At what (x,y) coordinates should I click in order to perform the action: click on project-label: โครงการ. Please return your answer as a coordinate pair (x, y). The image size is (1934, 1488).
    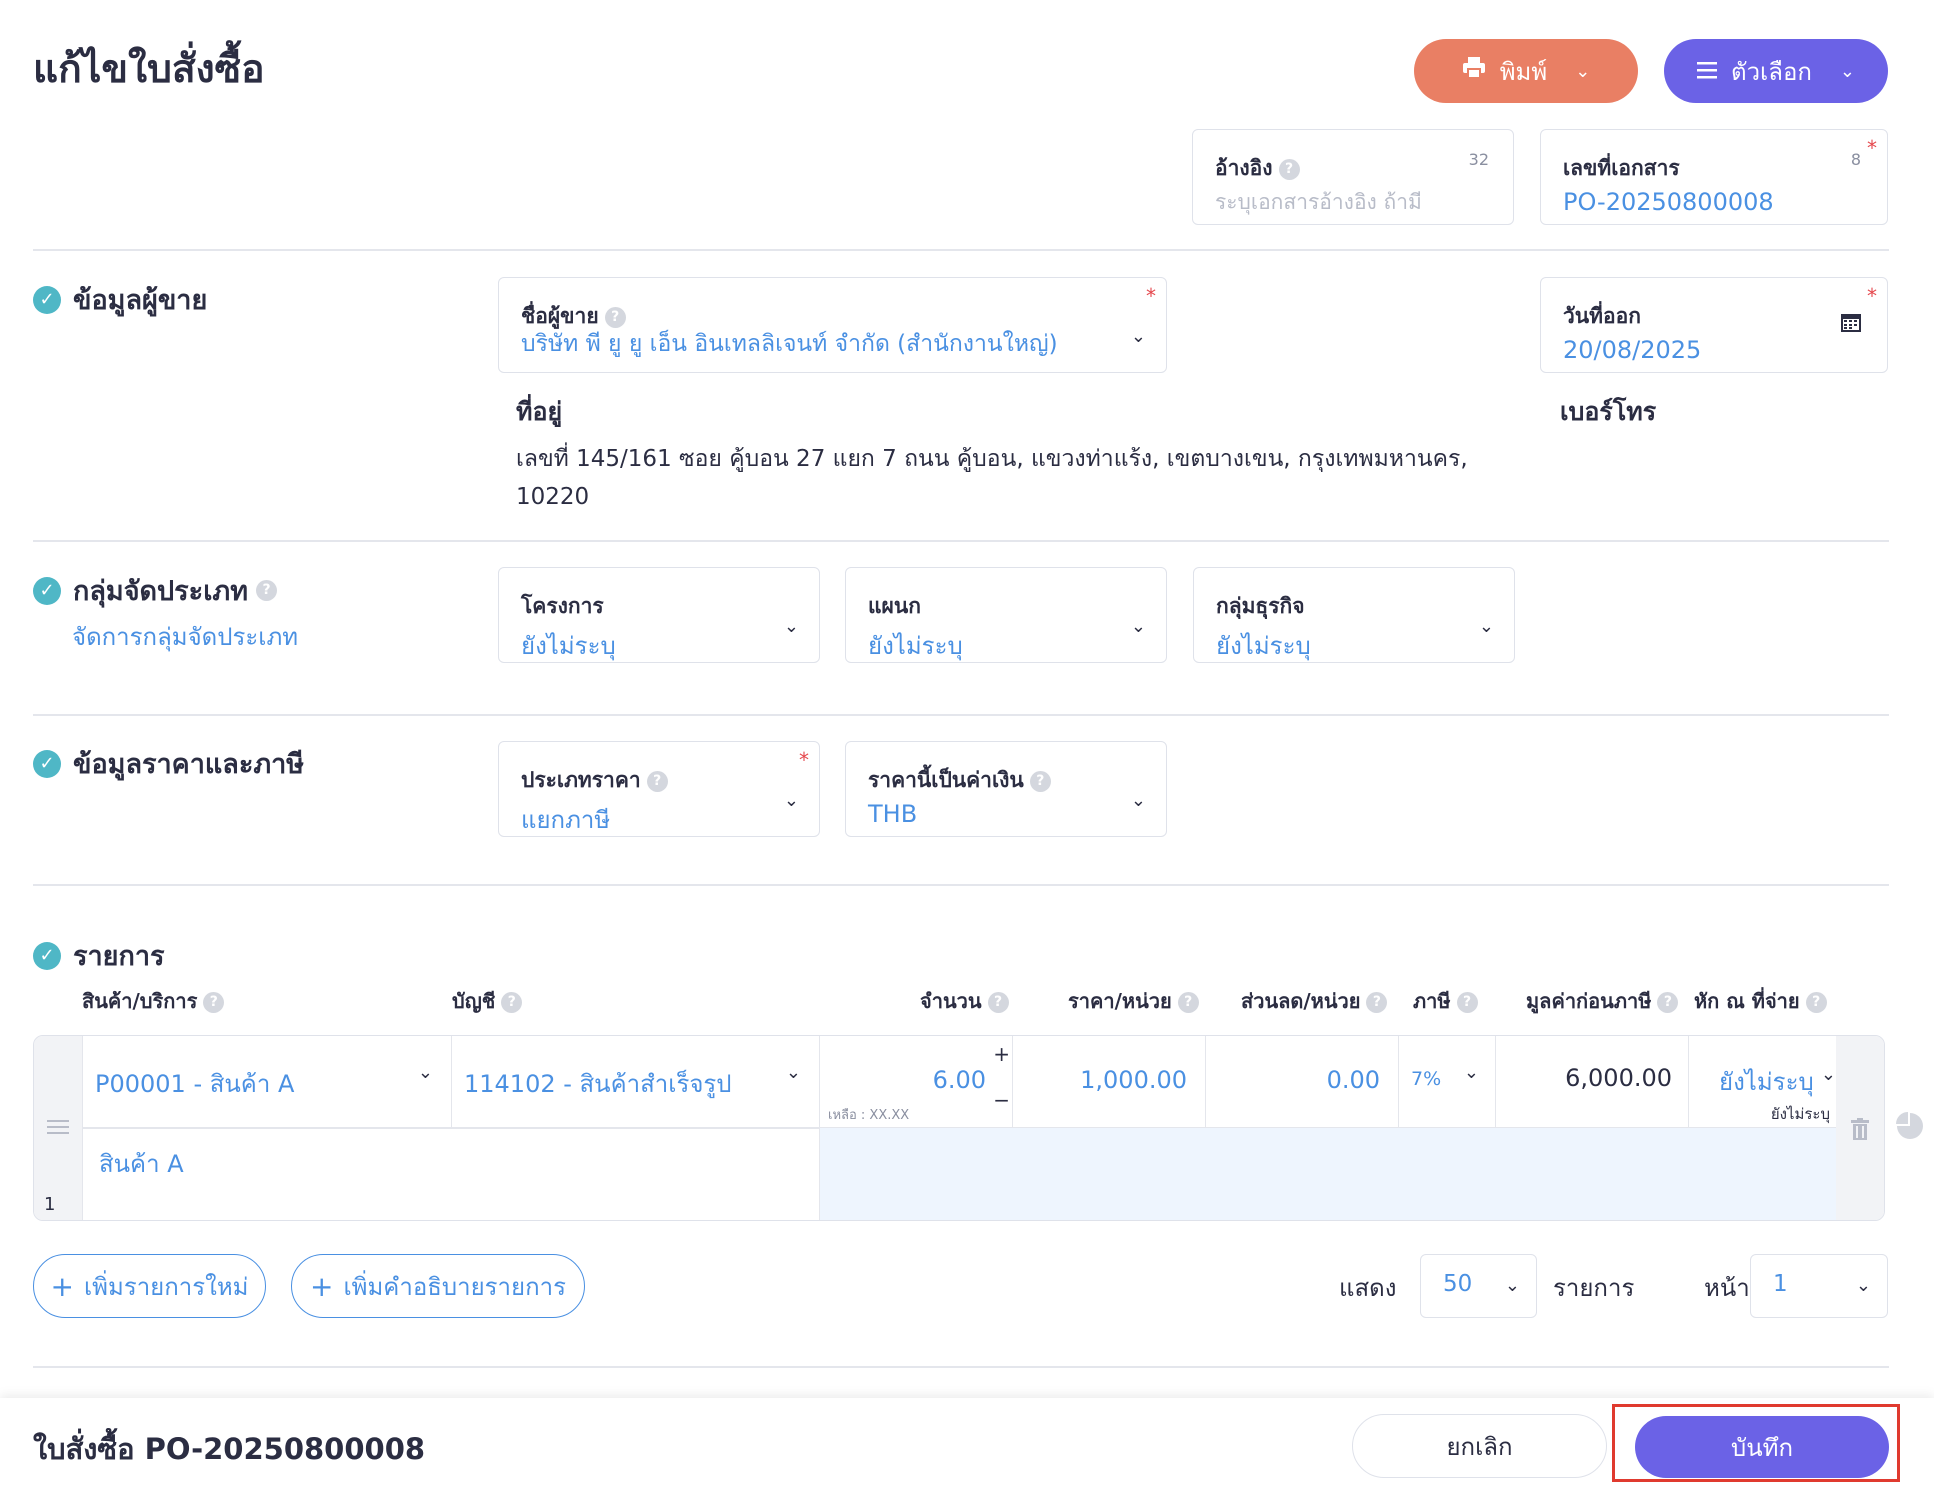
    Looking at the image, I should click on (562, 606).